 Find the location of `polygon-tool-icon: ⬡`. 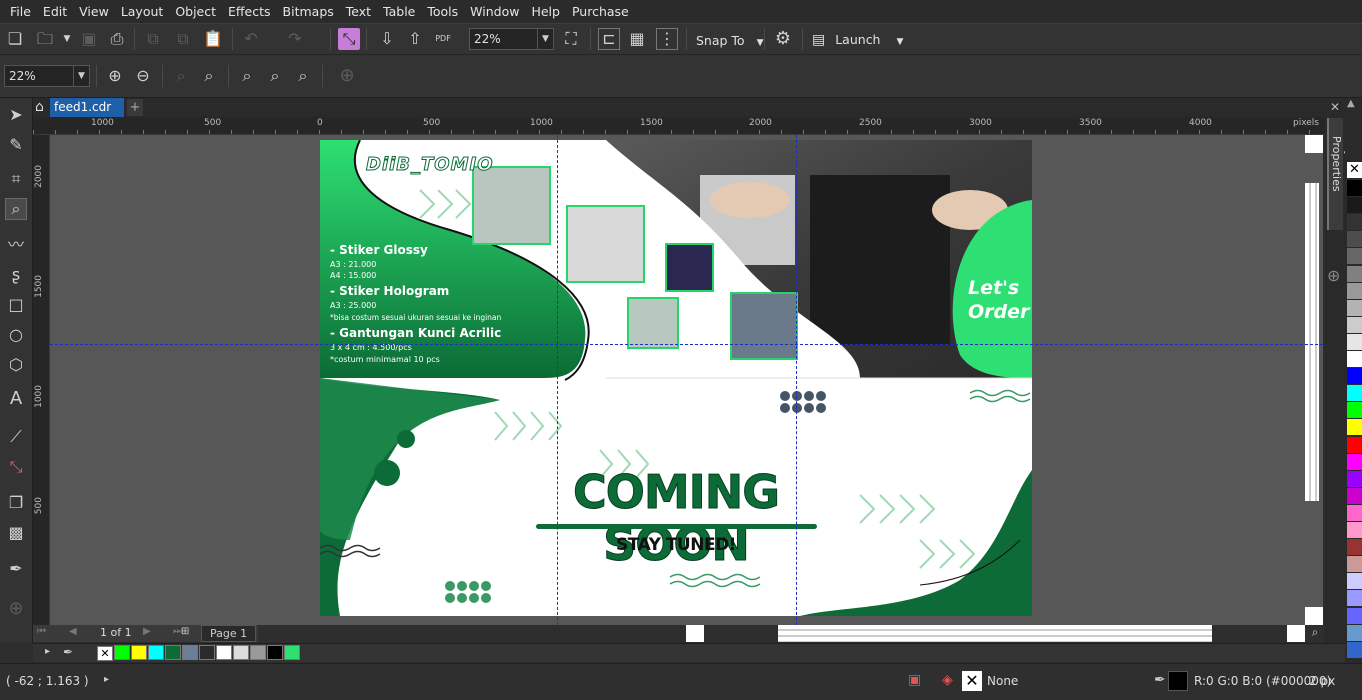

polygon-tool-icon: ⬡ is located at coordinates (16, 365).